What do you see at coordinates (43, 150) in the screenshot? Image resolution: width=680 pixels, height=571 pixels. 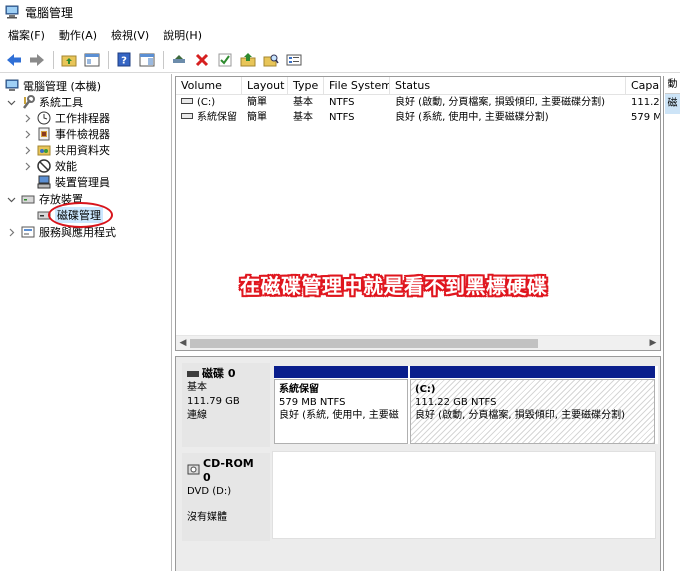 I see `shared-folder-icon` at bounding box center [43, 150].